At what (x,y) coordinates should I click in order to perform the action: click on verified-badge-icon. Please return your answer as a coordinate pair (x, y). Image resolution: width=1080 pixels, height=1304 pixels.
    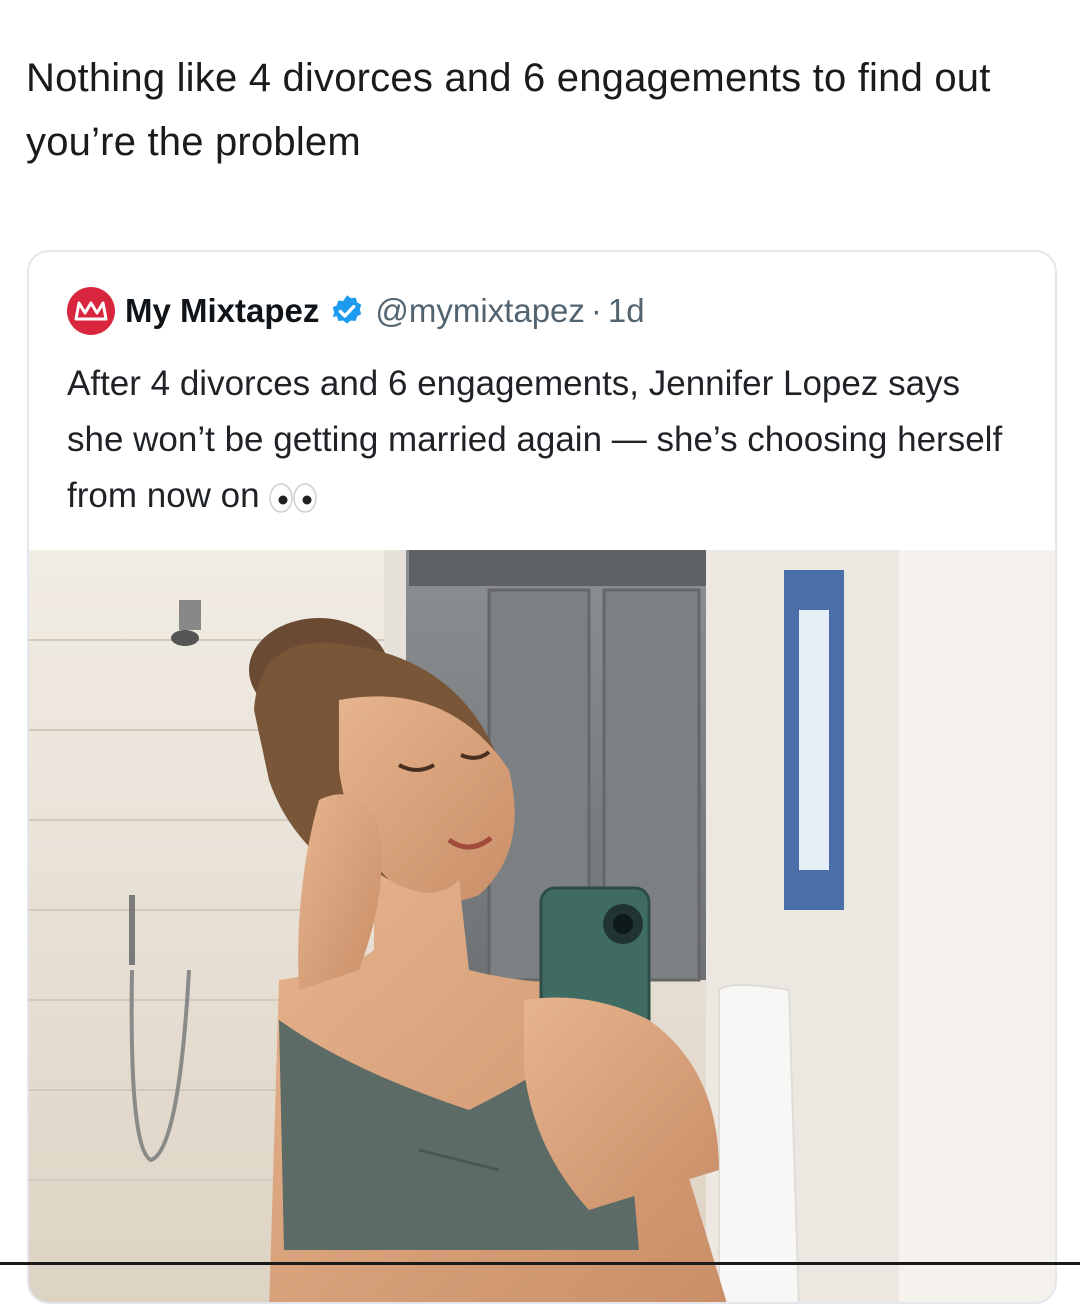
    Looking at the image, I should click on (347, 309).